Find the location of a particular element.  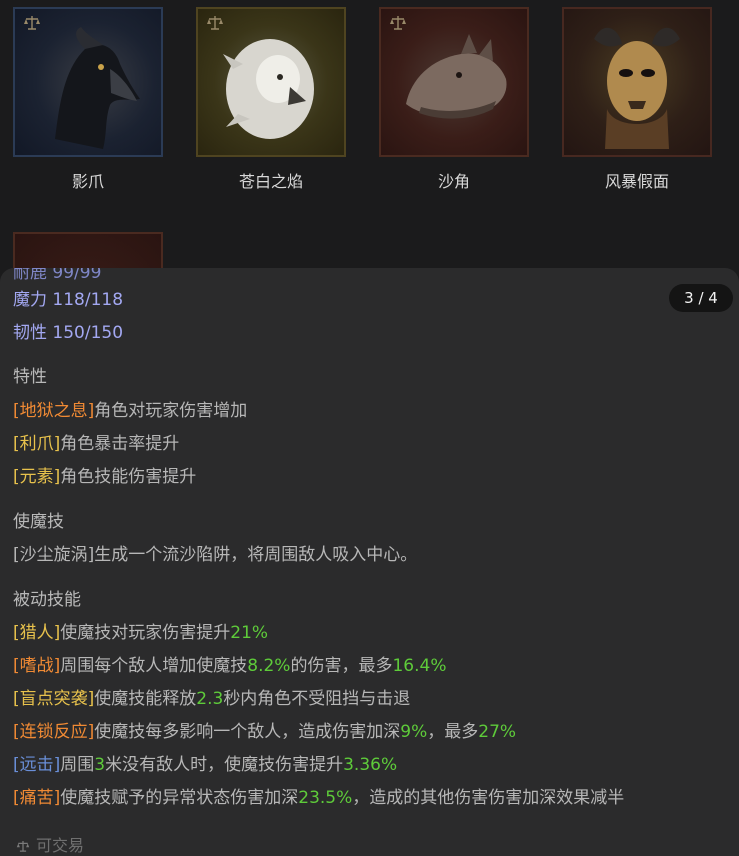

skill-description: [沙尘旋涡]生成一个流沙陷阱，将周围敌人吸入中心。 is located at coordinates (215, 555).